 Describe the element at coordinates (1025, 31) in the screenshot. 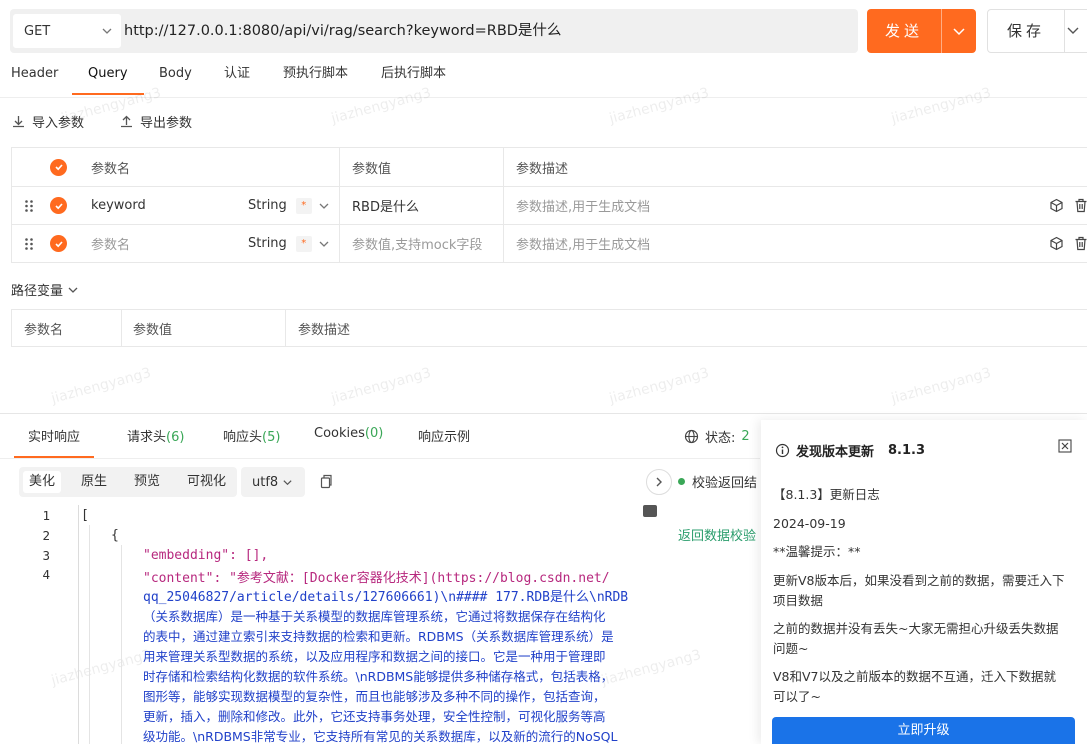

I see `save-label: 保存` at that location.